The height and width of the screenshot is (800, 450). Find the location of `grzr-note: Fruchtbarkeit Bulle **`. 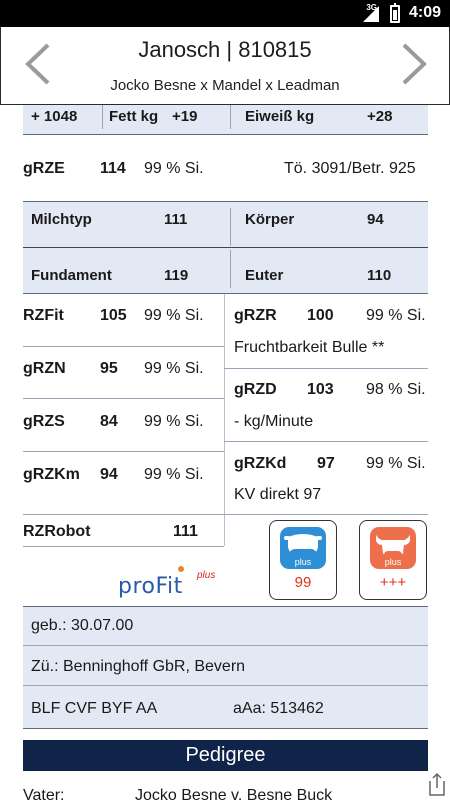

grzr-note: Fruchtbarkeit Bulle ** is located at coordinates (309, 347).